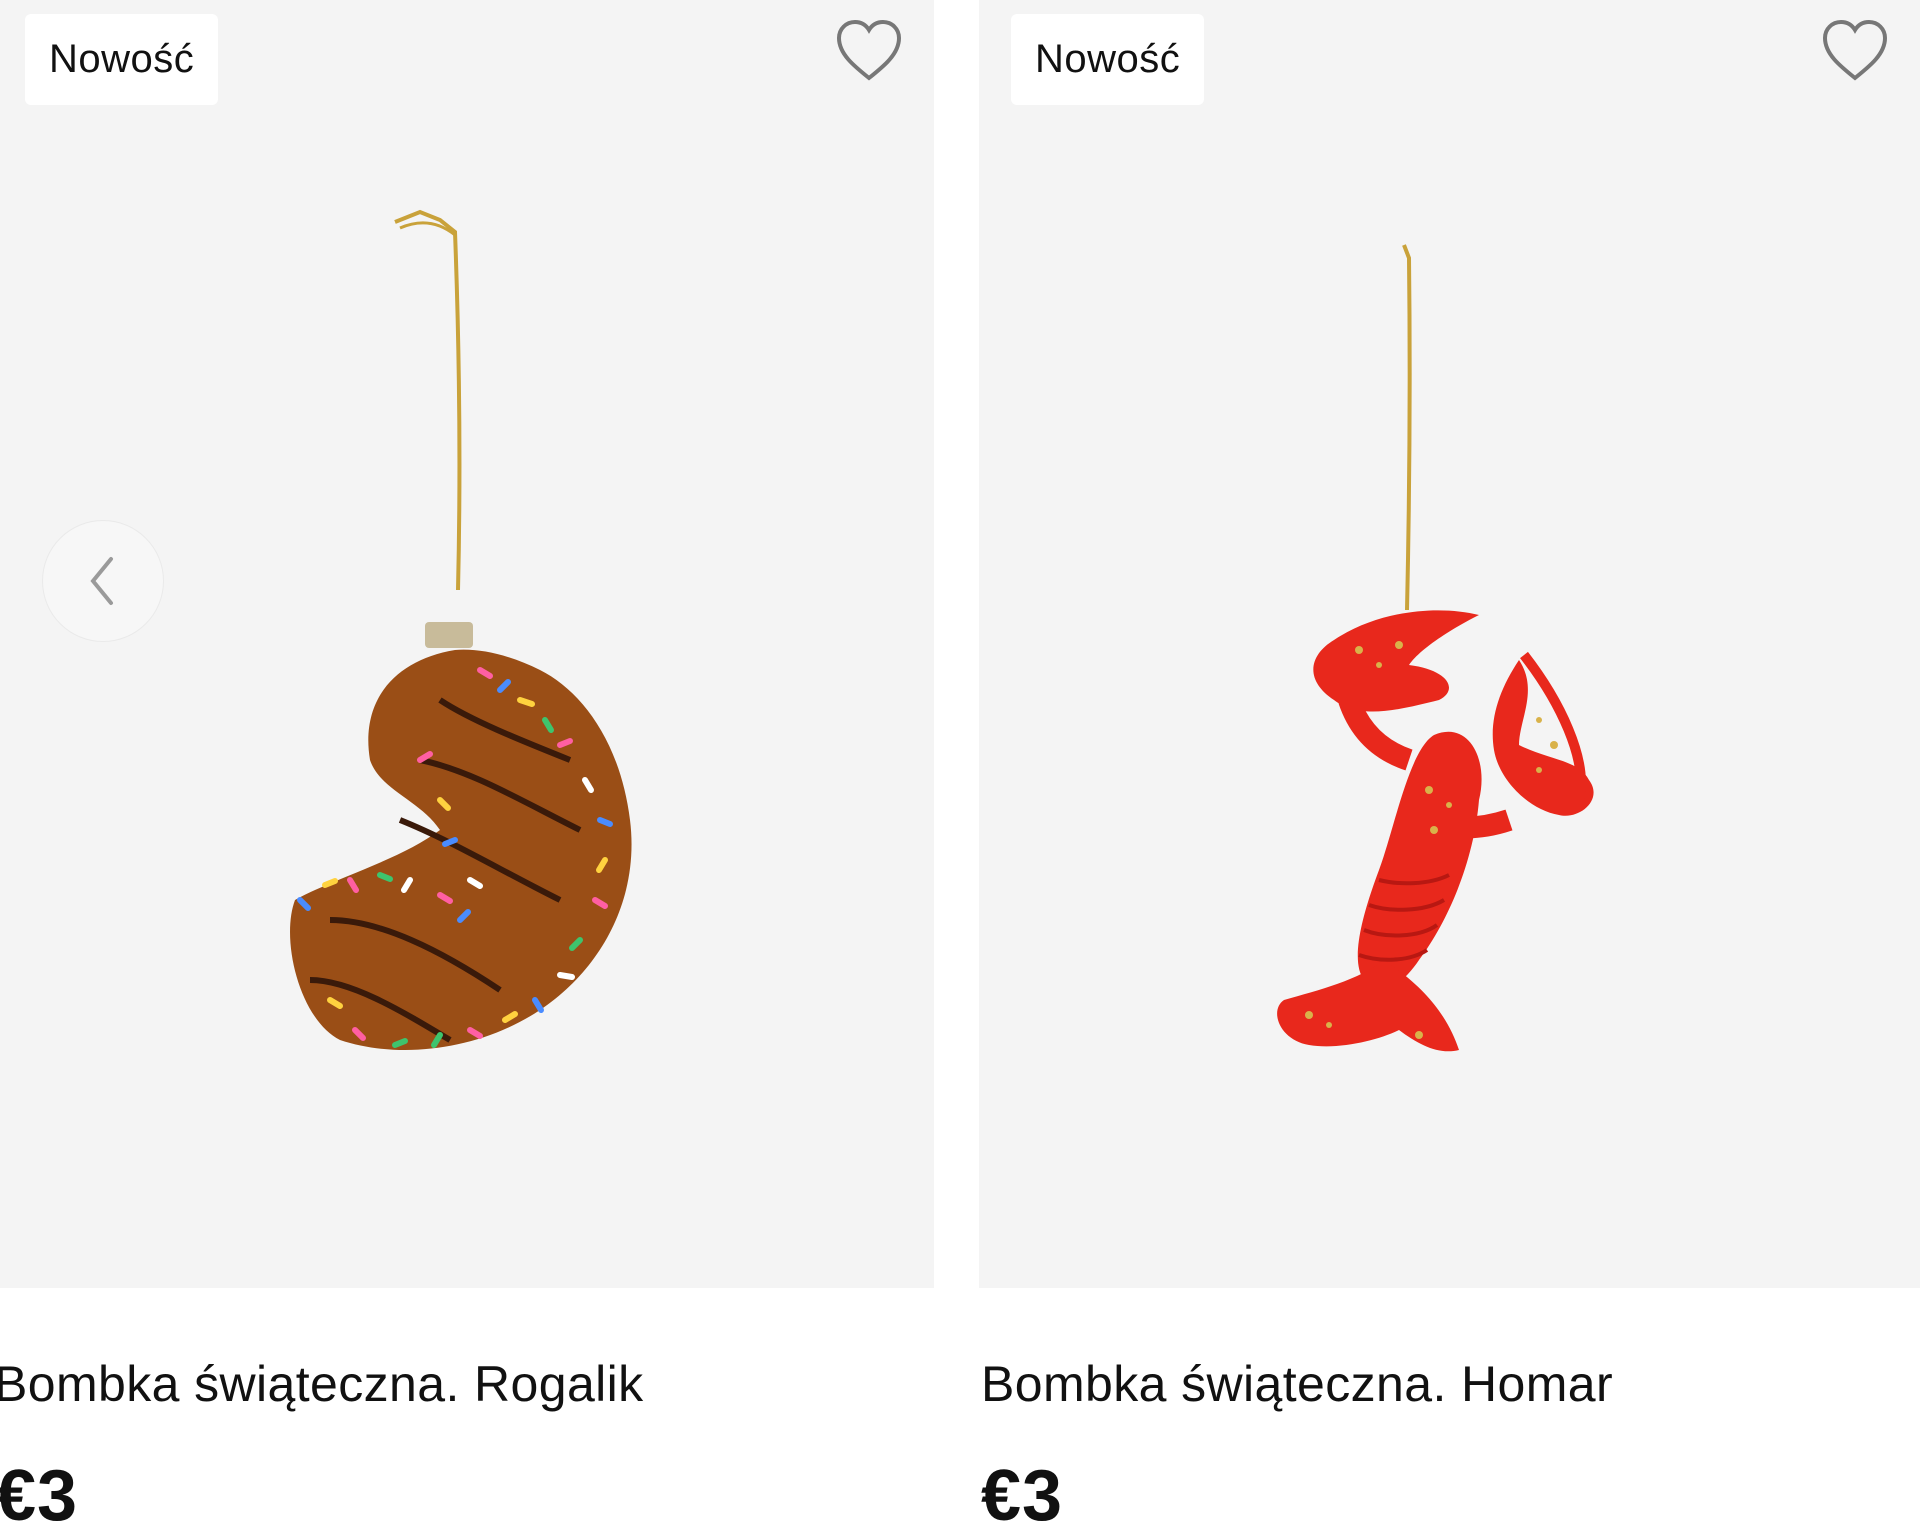  I want to click on carousel-prev-button, so click(103, 581).